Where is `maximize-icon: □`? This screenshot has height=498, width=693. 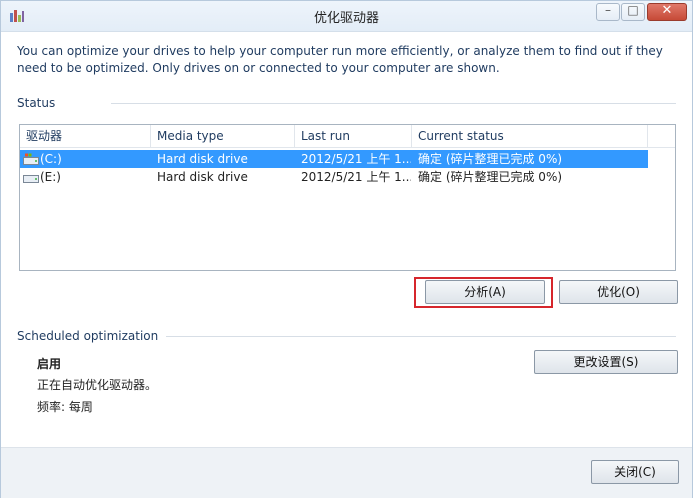
maximize-icon: □ is located at coordinates (633, 10).